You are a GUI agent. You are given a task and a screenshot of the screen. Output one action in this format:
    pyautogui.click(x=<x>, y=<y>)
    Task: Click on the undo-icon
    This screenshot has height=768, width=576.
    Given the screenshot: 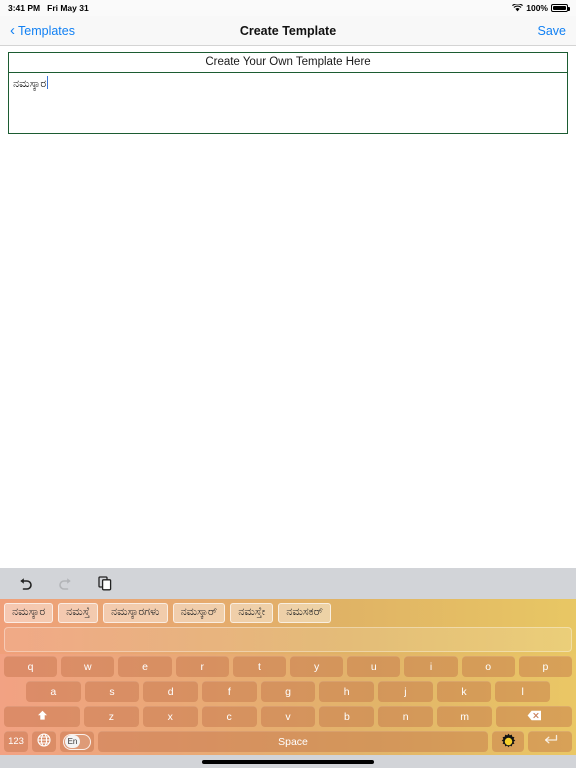 What is the action you would take?
    pyautogui.click(x=25, y=584)
    